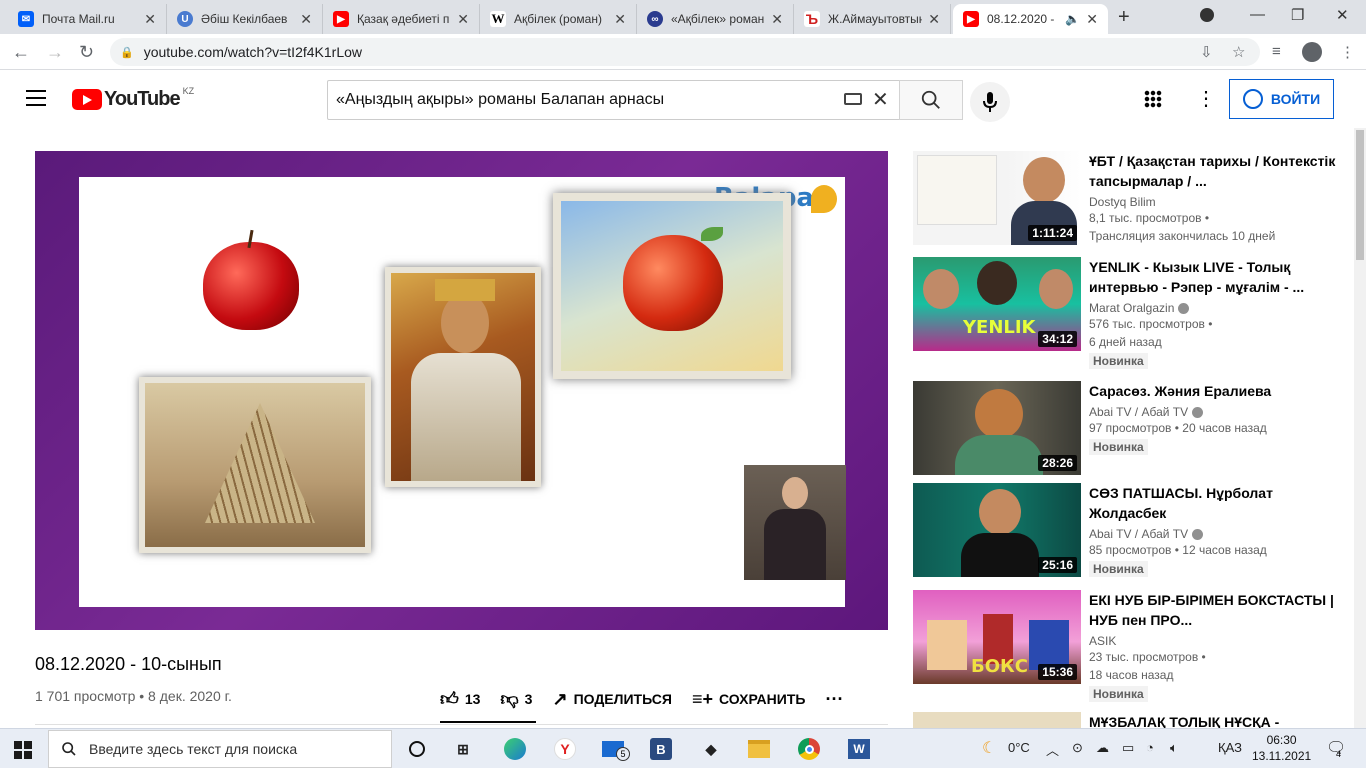 This screenshot has width=1366, height=768. Describe the element at coordinates (1297, 15) in the screenshot. I see `restore-icon: ❐` at that location.